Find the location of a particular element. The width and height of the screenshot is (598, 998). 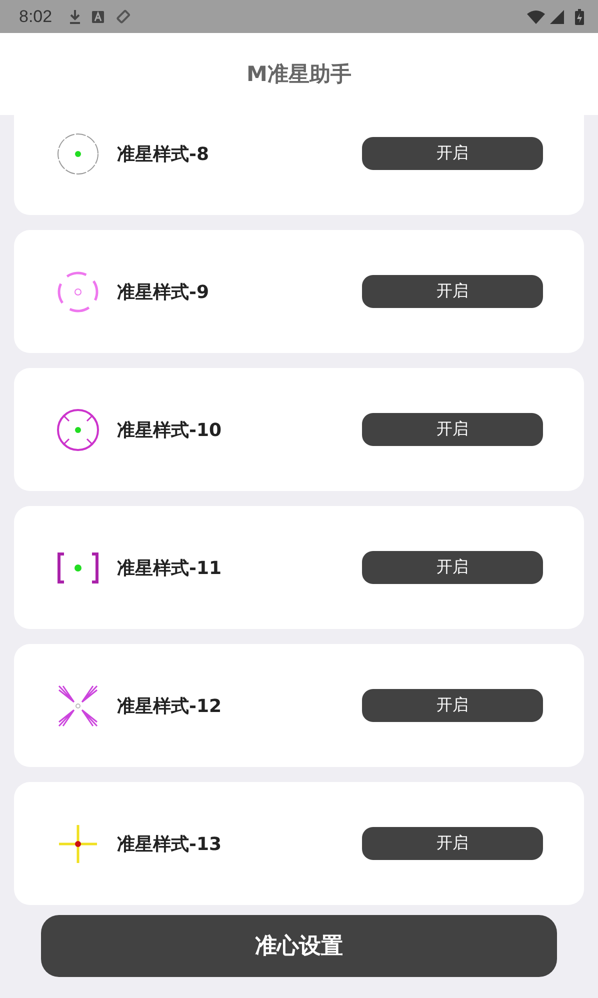

signal-icon is located at coordinates (557, 17).